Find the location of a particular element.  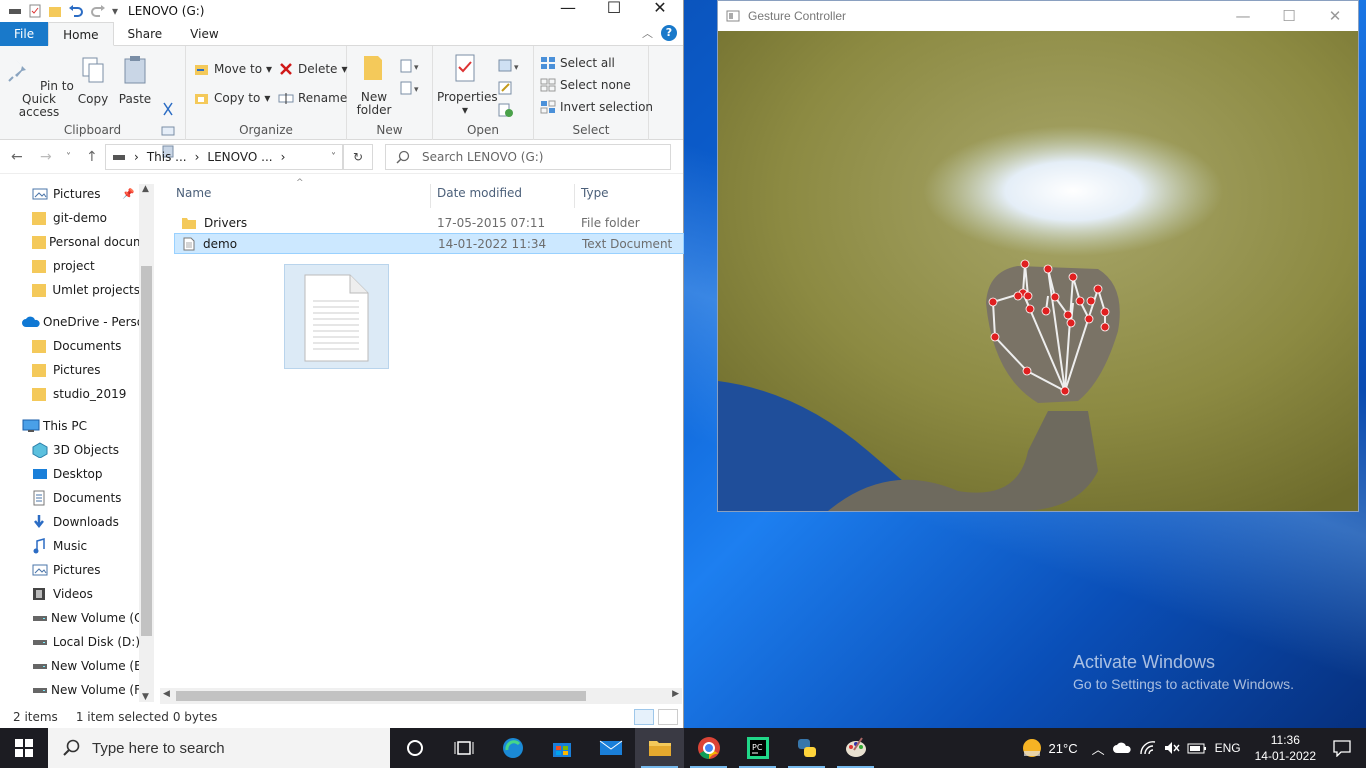

show-hidden-icons-icon: ︿ is located at coordinates (1098, 748).